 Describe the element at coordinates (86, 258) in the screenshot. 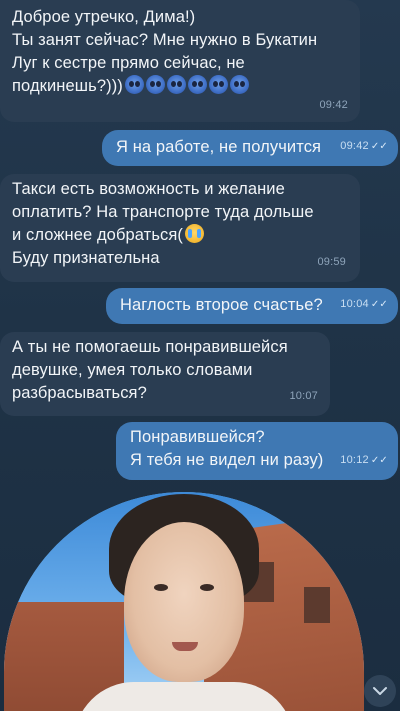

I see `message-line: Буду признательна` at that location.